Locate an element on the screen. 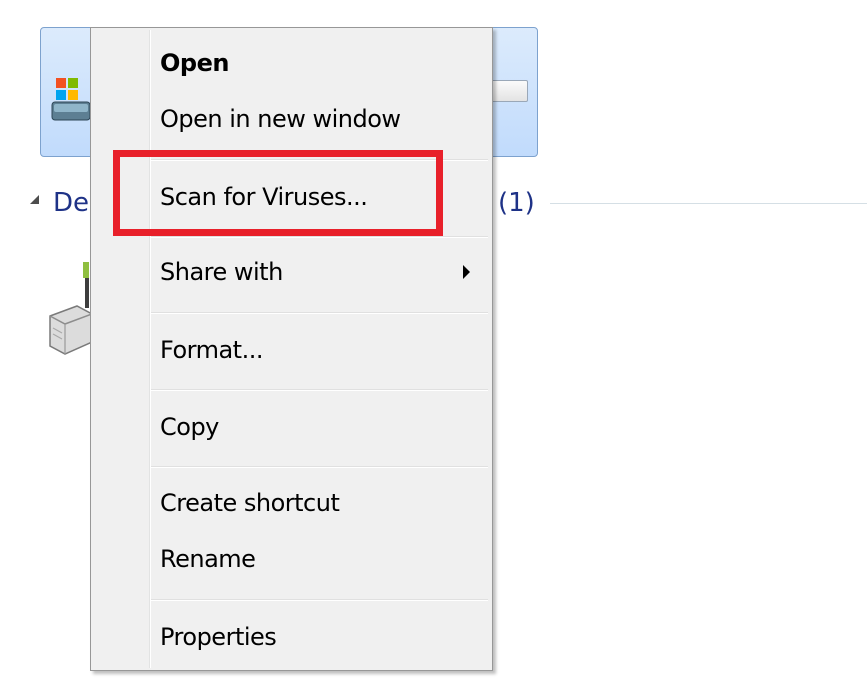  menu-item-create-shortcut: Create shortcut is located at coordinates (291, 503).